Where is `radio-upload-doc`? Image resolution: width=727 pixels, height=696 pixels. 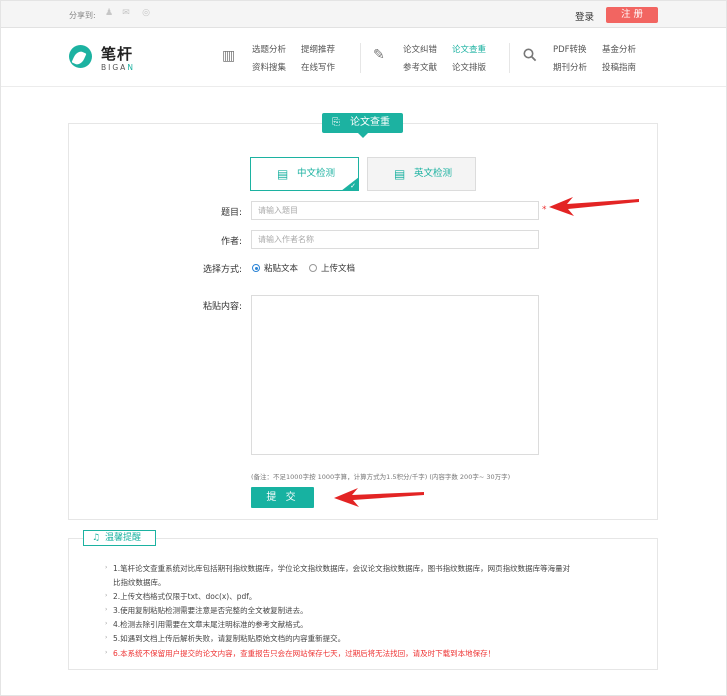
radio-upload-doc is located at coordinates (313, 268).